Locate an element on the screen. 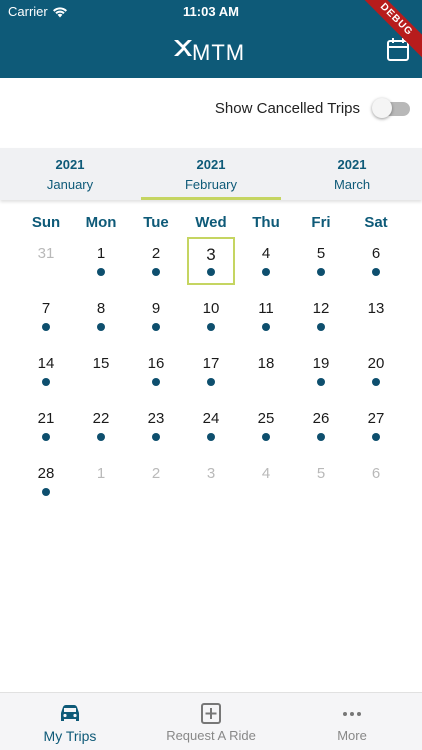 The width and height of the screenshot is (422, 750). calendar-day: 21 is located at coordinates (46, 426).